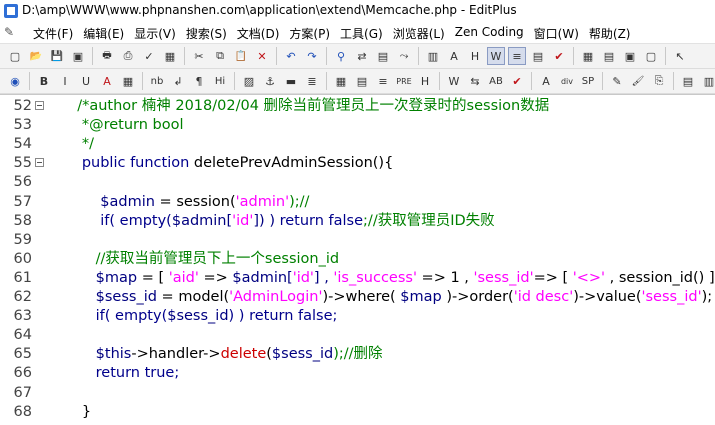 The width and height of the screenshot is (715, 425). What do you see at coordinates (383, 56) in the screenshot?
I see `find-in-files-icon: ▤` at bounding box center [383, 56].